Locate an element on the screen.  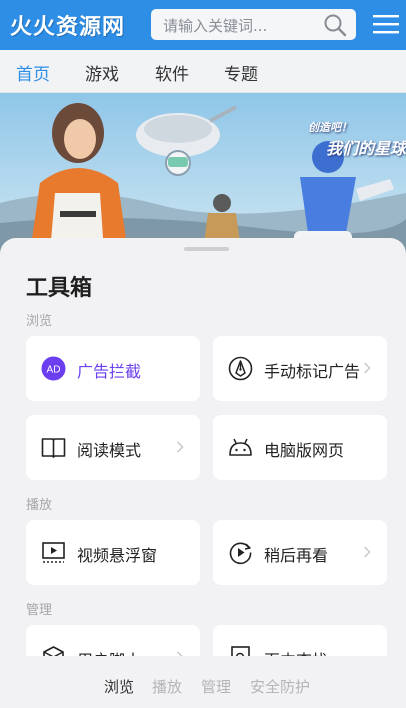
toolbox-tab-bar: 浏览 播放 管理 安全防护 is located at coordinates (203, 686).